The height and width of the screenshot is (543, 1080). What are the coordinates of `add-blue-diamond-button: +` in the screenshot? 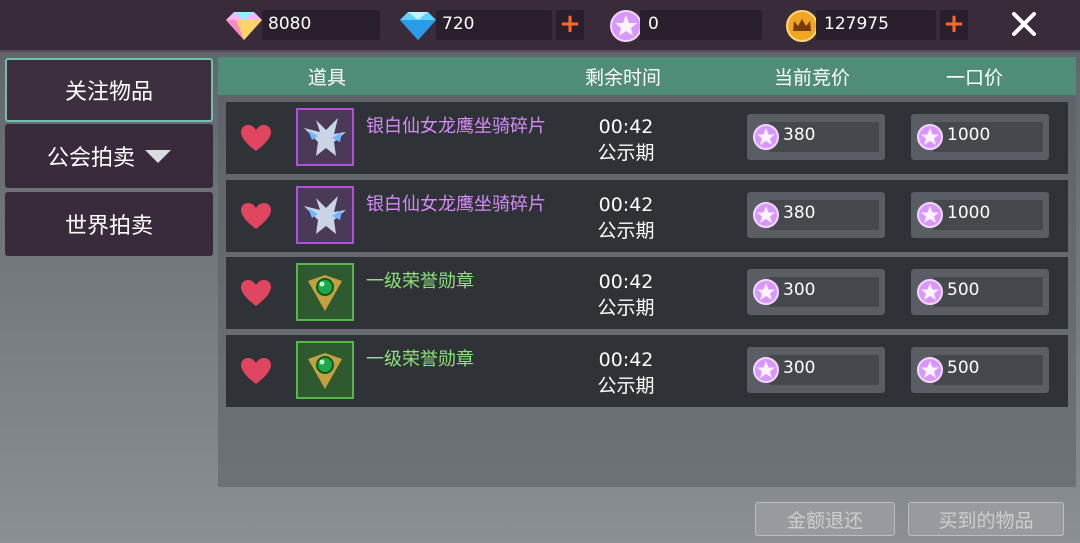 It's located at (570, 25).